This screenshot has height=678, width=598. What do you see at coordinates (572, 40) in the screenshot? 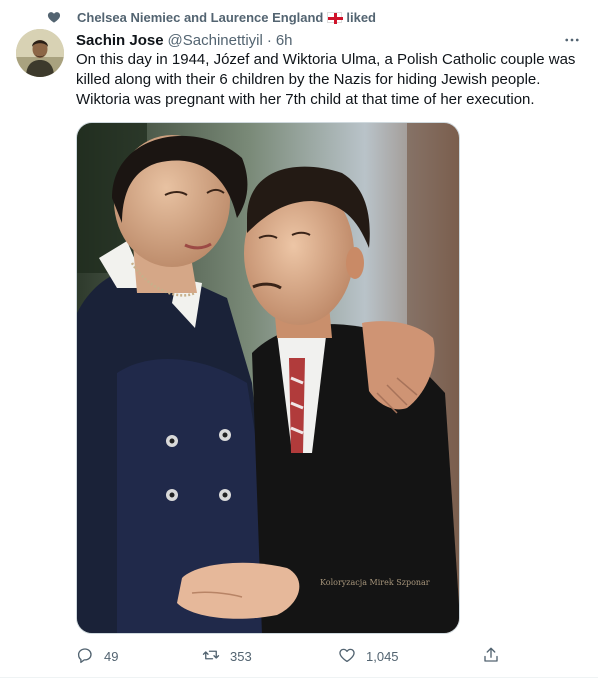
I see `more-options-icon` at bounding box center [572, 40].